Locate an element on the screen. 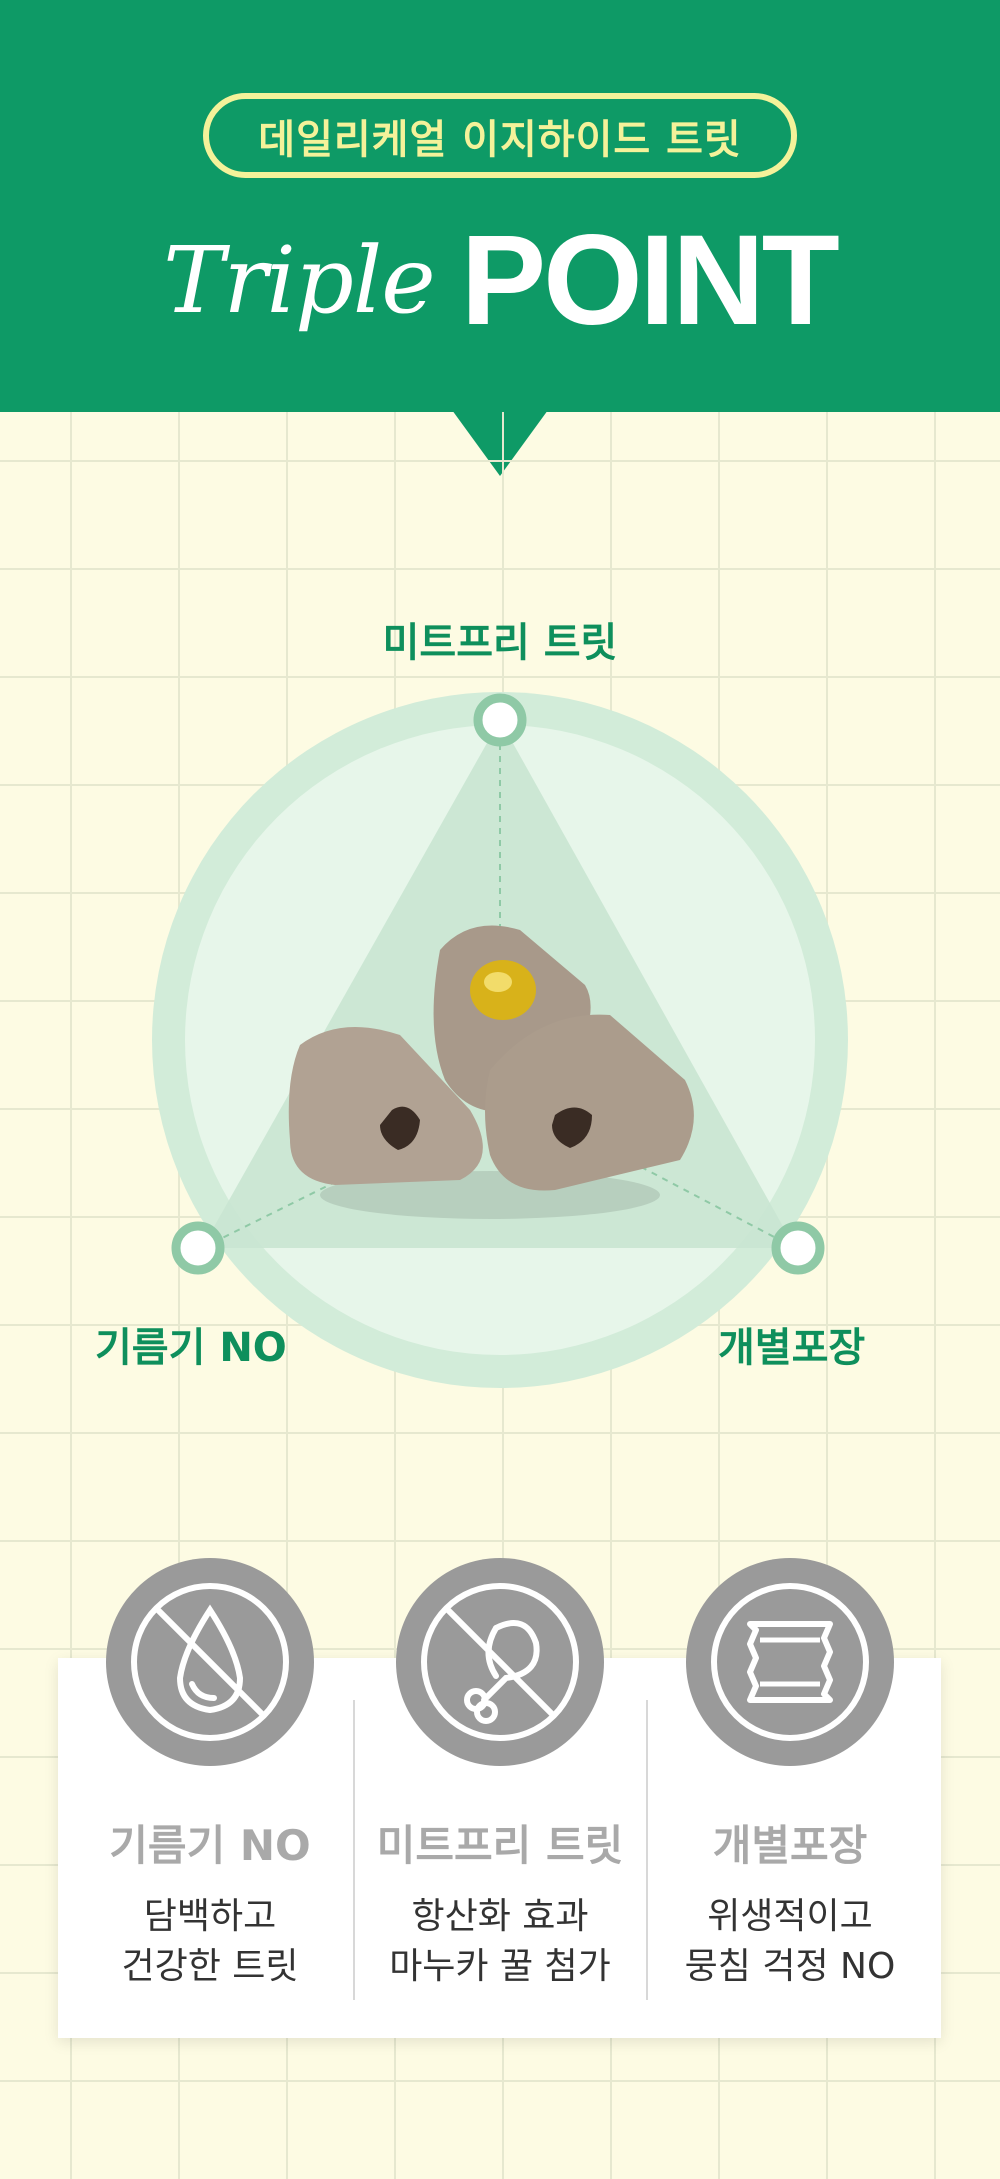 Image resolution: width=1000 pixels, height=2179 pixels. label-right: 개별포장 is located at coordinates (792, 1348).